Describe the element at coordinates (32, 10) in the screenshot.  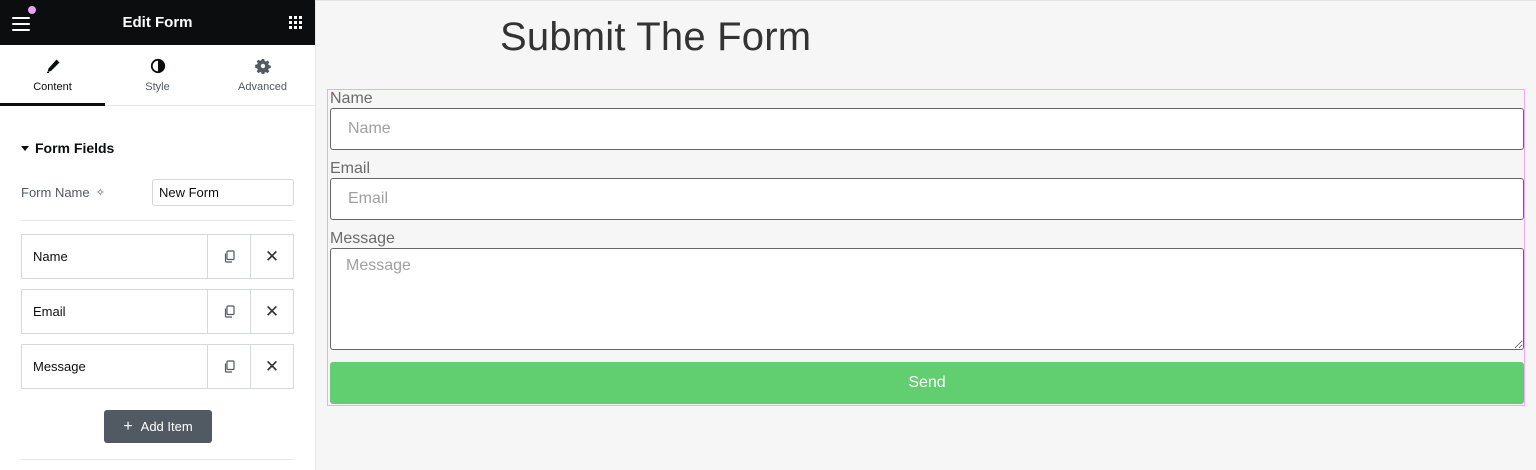
I see `notification-dot` at that location.